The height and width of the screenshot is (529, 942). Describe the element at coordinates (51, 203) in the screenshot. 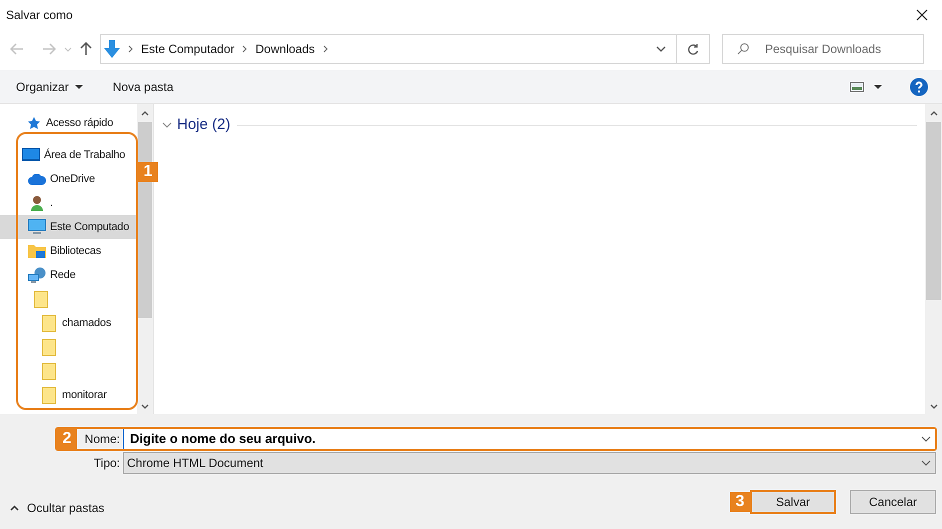

I see `sidebar-label: .` at that location.